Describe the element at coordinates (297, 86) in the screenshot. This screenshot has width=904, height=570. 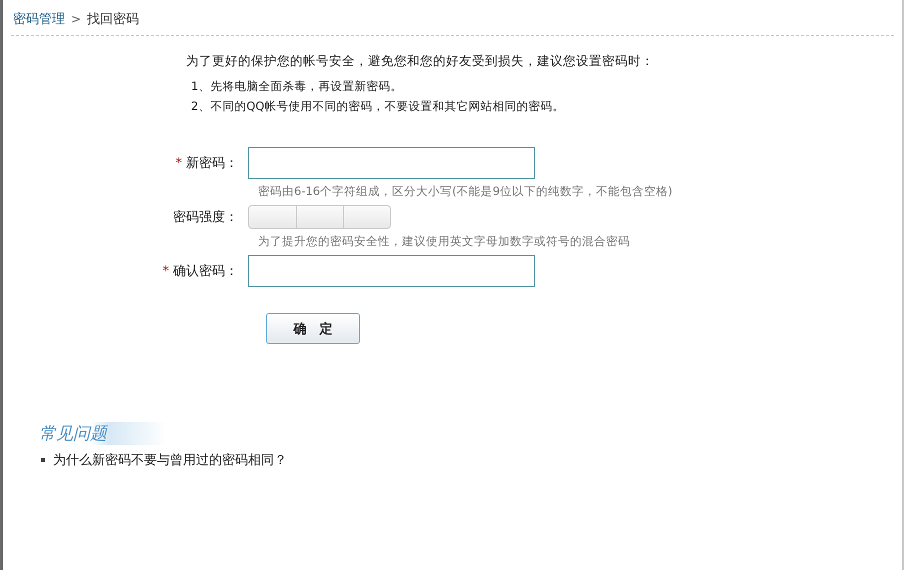
I see `tip-text: 1、先将电脑全面杀毒，再设置新密码。` at that location.